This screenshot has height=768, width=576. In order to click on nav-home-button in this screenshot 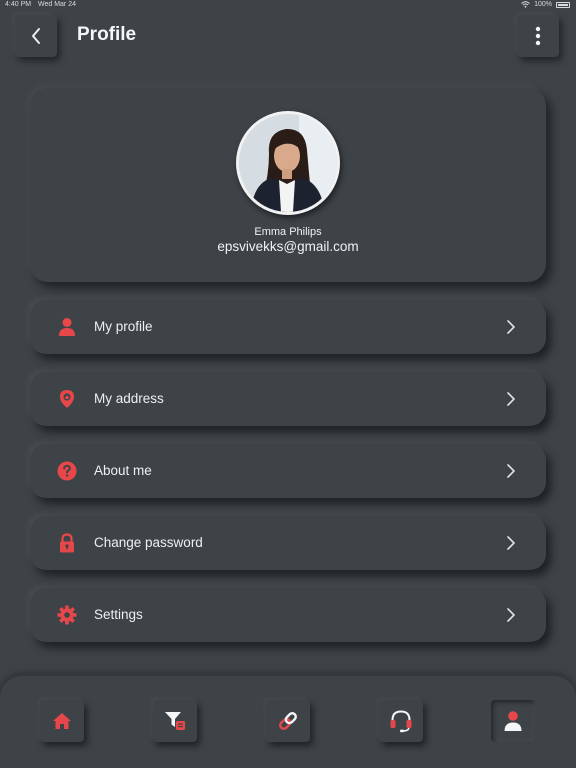, I will do `click(62, 721)`.